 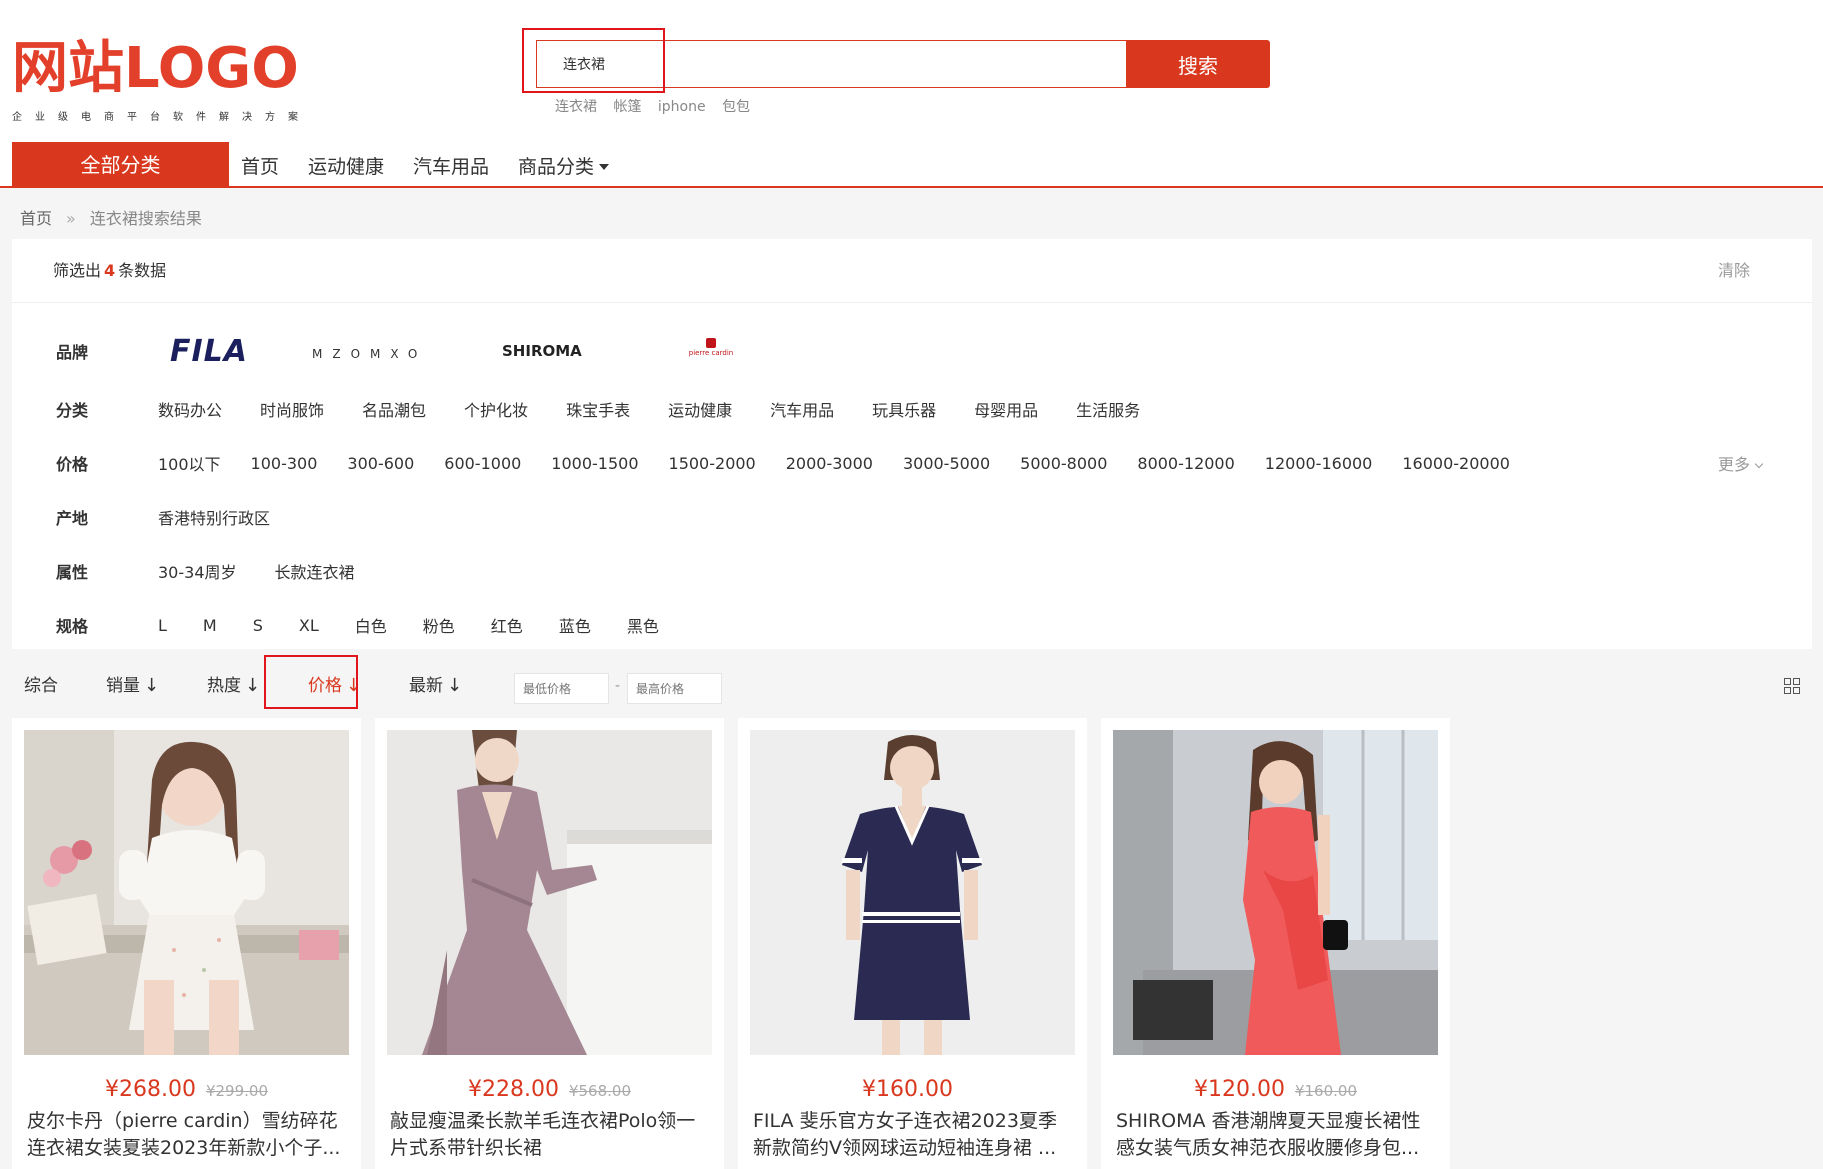 What do you see at coordinates (594, 463) in the screenshot?
I see `price-option: 1000-1500` at bounding box center [594, 463].